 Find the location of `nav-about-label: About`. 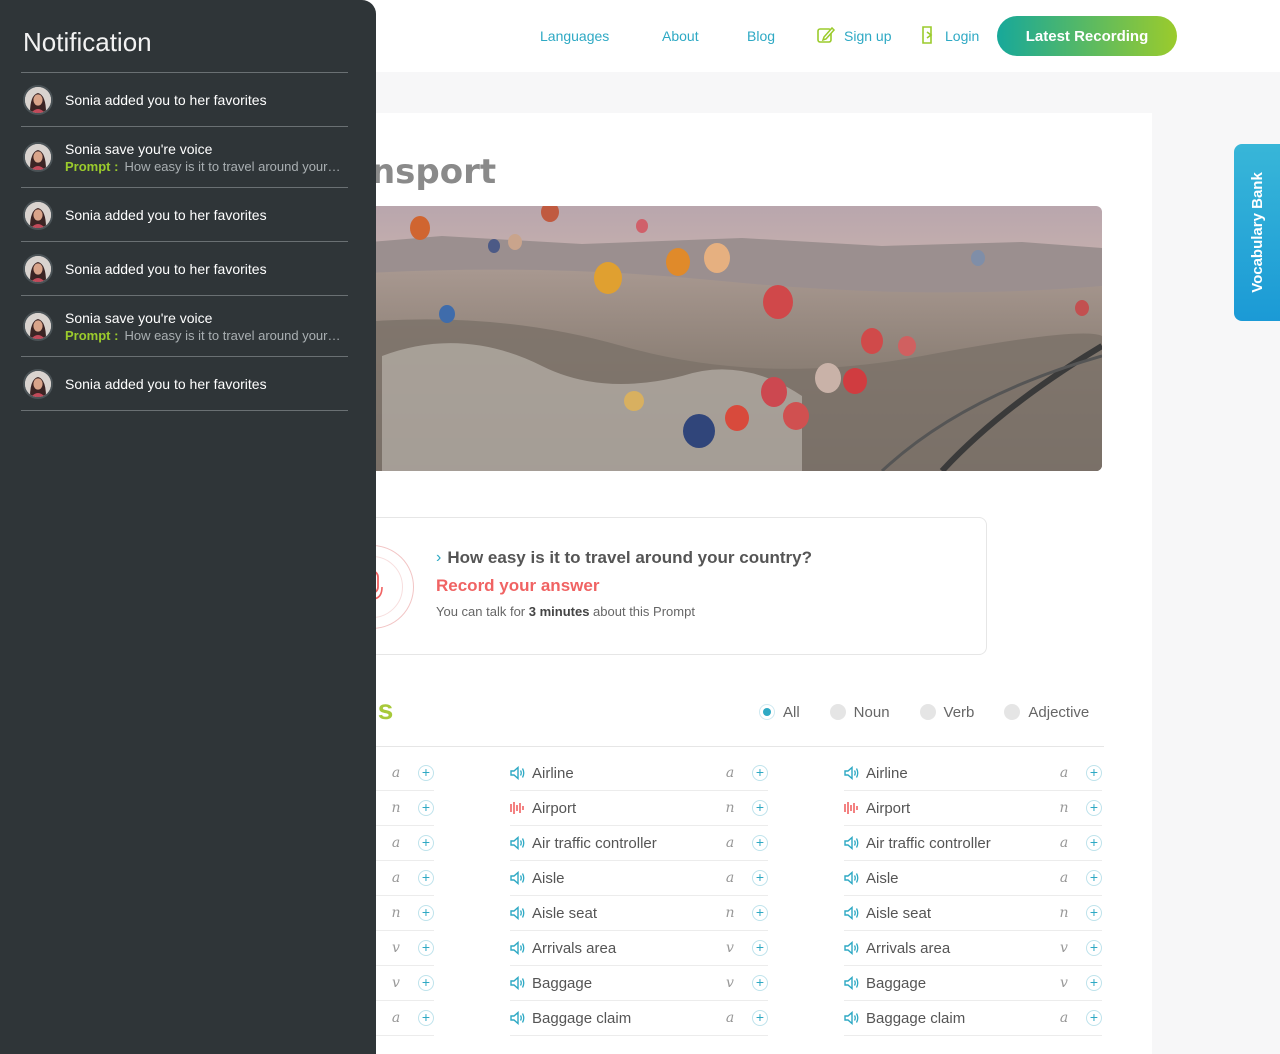

nav-about-label: About is located at coordinates (680, 36).